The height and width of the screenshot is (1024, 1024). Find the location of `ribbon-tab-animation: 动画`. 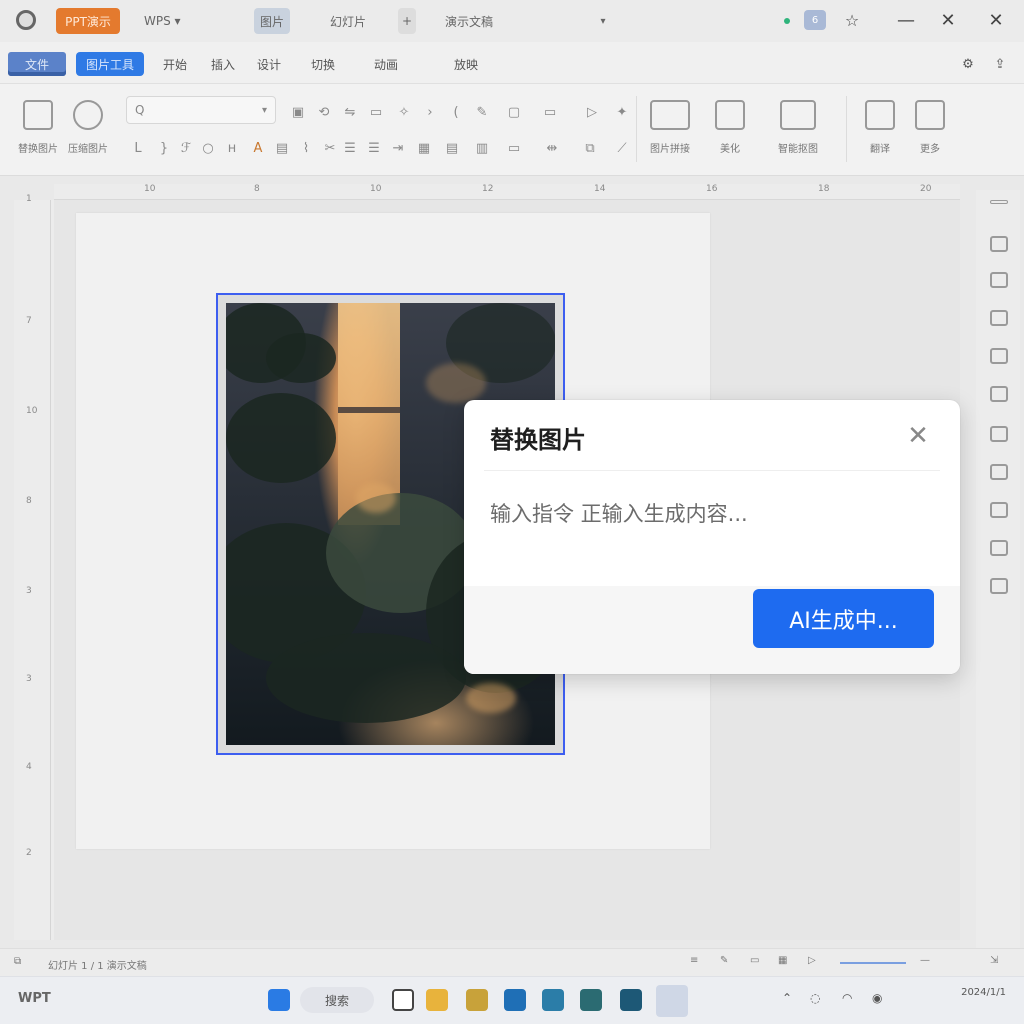

ribbon-tab-animation: 动画 is located at coordinates (386, 64).